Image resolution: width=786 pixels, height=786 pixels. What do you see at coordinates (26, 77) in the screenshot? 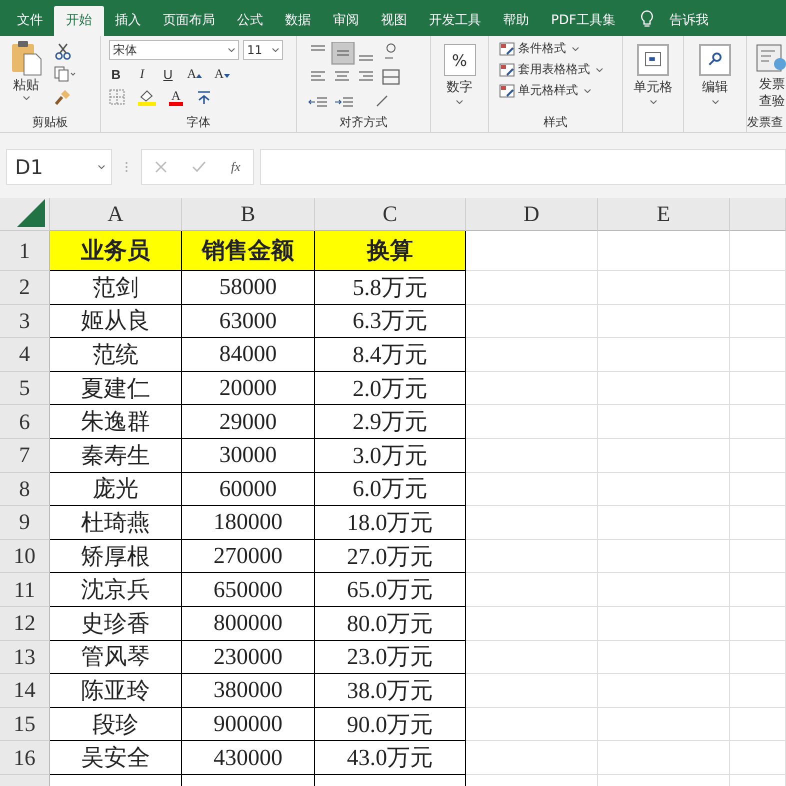
I see `paste-button: 粘贴` at bounding box center [26, 77].